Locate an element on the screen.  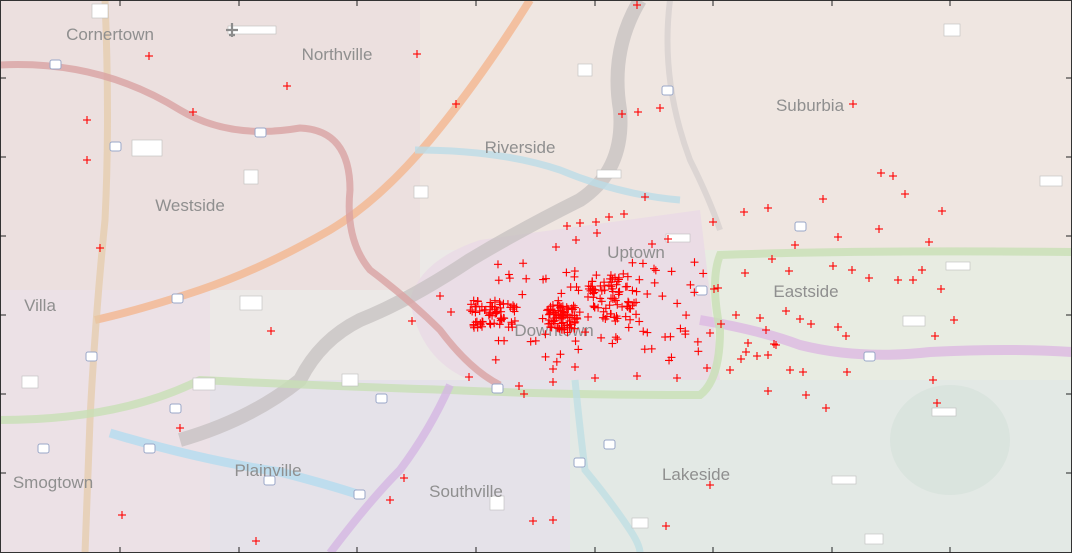
region-label-smogtown: Smogtown is located at coordinates (53, 482).